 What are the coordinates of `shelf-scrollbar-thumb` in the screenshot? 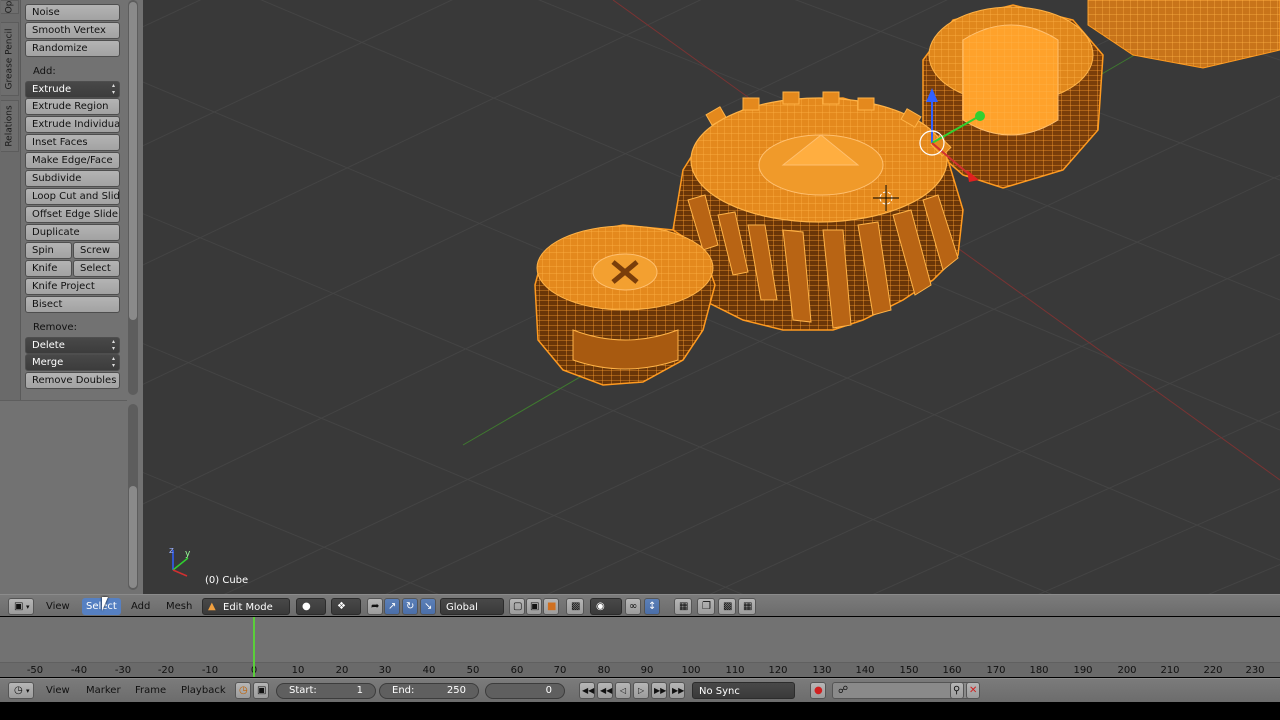 It's located at (133, 161).